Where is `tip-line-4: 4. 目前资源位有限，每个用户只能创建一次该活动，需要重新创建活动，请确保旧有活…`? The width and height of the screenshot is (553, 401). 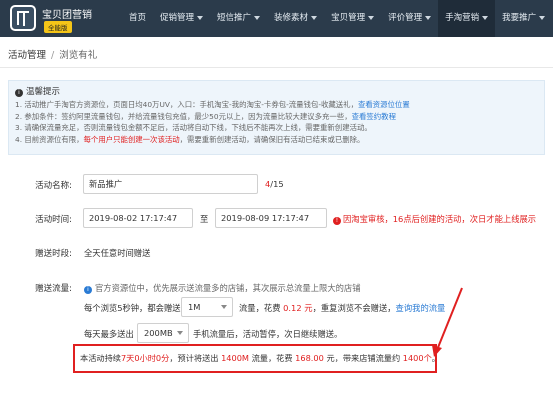
tip-line-4: 4. 目前资源位有限，每个用户只能创建一次该活动，需要重新创建活动，请确保旧有活… is located at coordinates (190, 139).